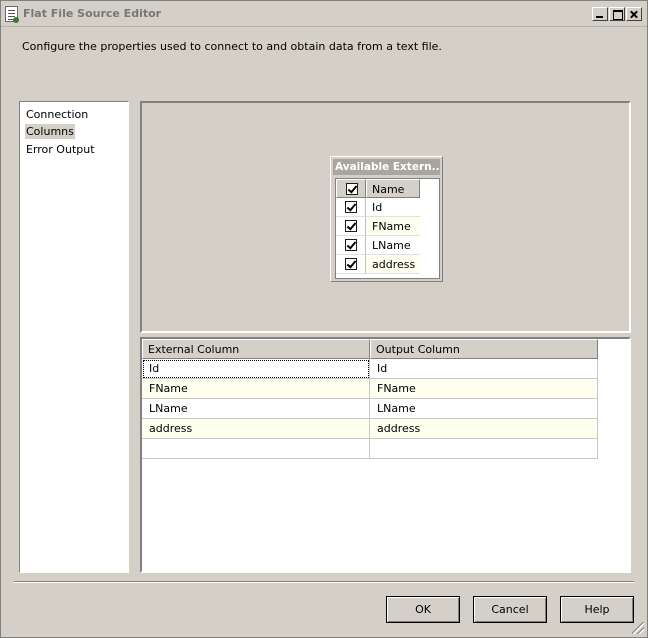 This screenshot has width=648, height=638. I want to click on output-column-cell: LName, so click(484, 409).